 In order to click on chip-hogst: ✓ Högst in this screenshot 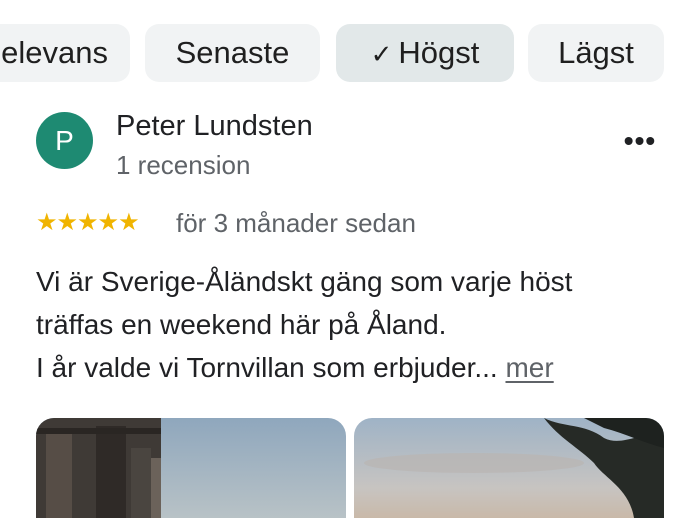, I will do `click(425, 53)`.